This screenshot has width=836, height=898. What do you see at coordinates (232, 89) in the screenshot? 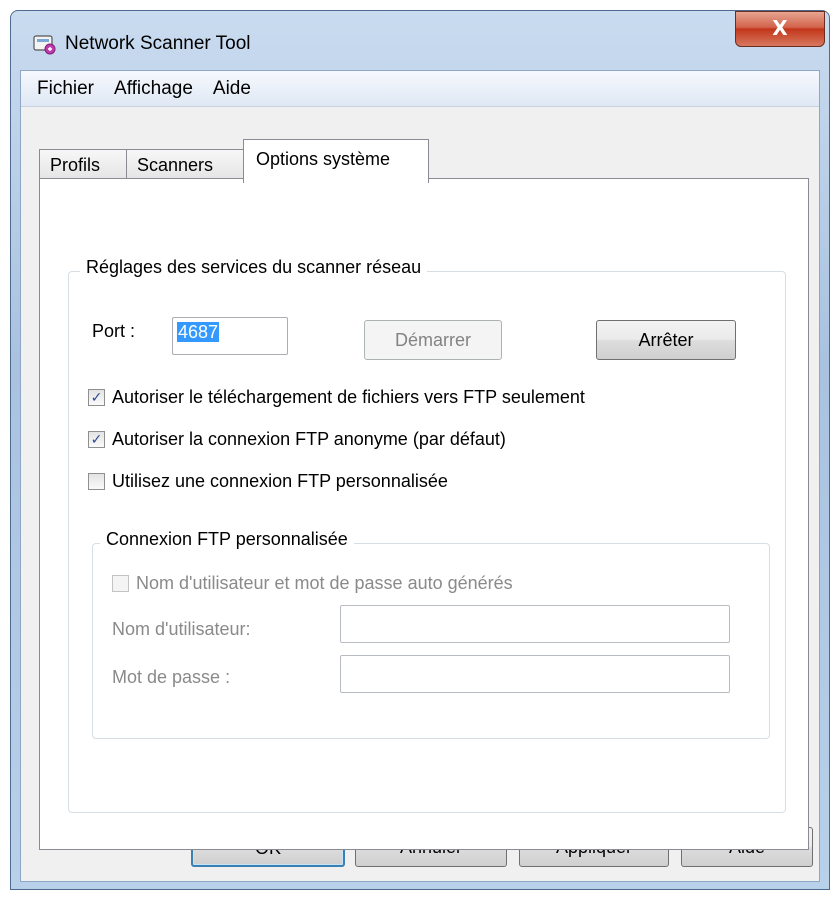
I see `menu-help: Aide` at bounding box center [232, 89].